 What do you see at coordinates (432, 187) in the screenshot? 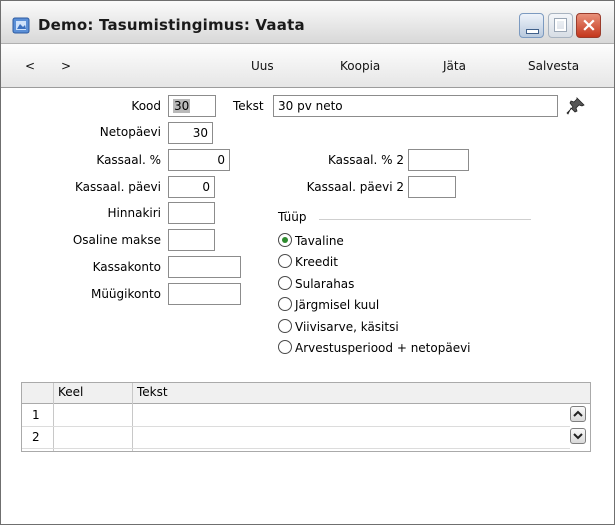
I see `cash-days-2-field` at bounding box center [432, 187].